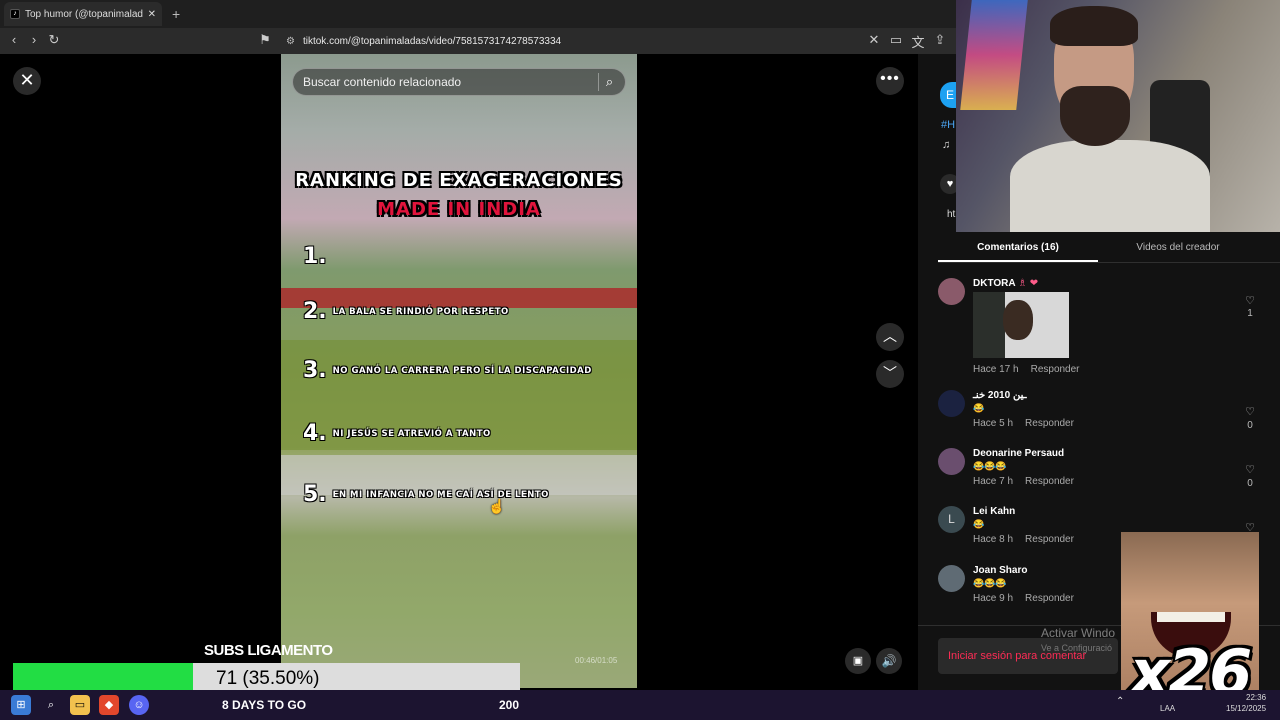 This screenshot has width=1280, height=720. What do you see at coordinates (54, 40) in the screenshot?
I see `reload-button: ↻` at bounding box center [54, 40].